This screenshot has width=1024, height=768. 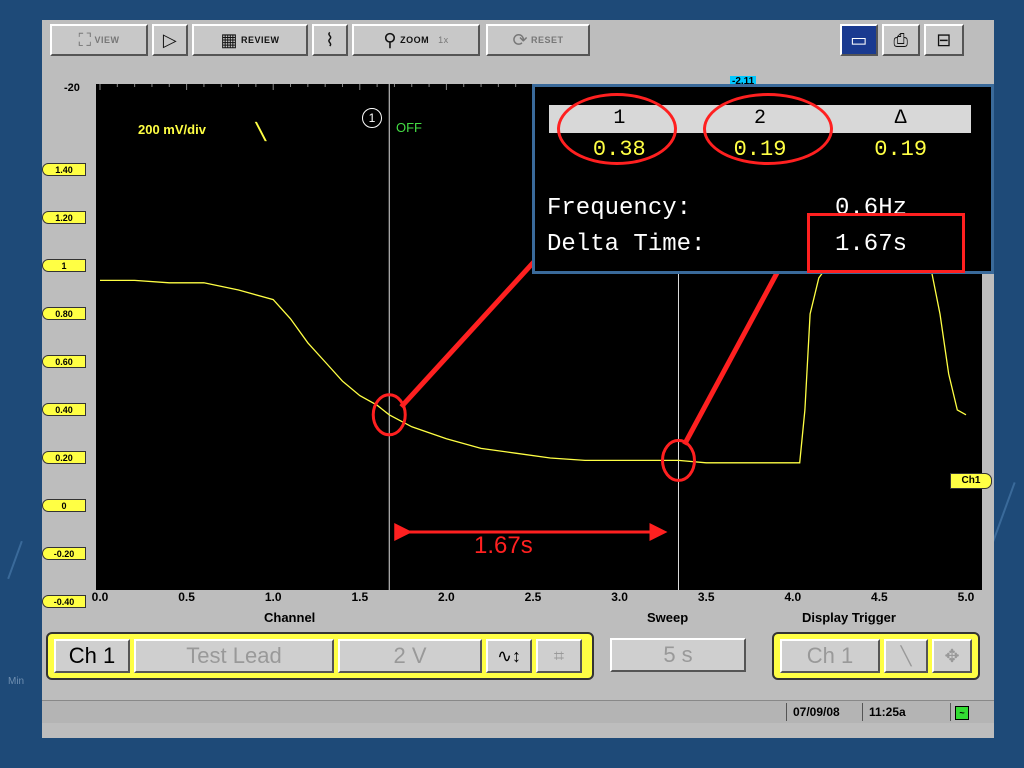 I want to click on y-axis-label: 1.20, so click(x=64, y=217).